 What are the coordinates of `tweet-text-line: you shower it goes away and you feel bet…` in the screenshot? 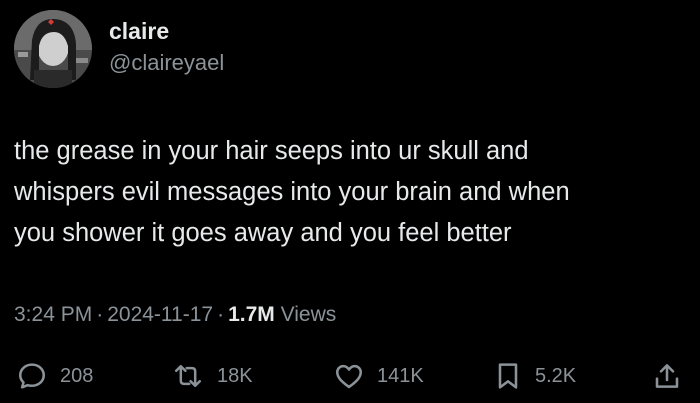 It's located at (263, 233).